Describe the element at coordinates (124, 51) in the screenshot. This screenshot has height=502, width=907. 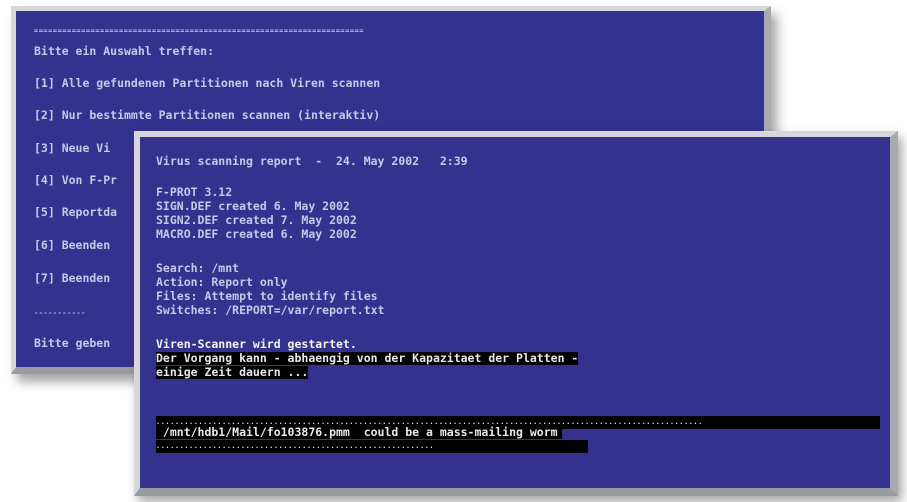
I see `selection-prompt: Bitte ein Auswahl treffen:` at that location.